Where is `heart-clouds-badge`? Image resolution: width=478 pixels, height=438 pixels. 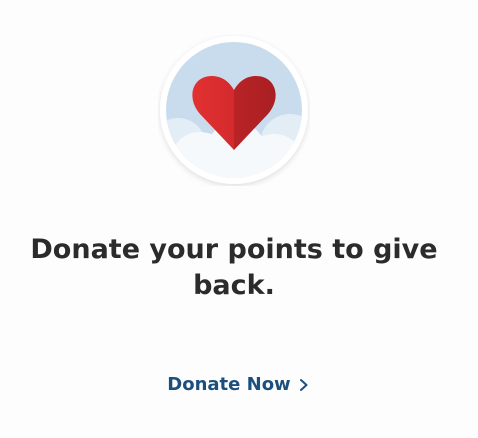
heart-clouds-badge is located at coordinates (234, 110).